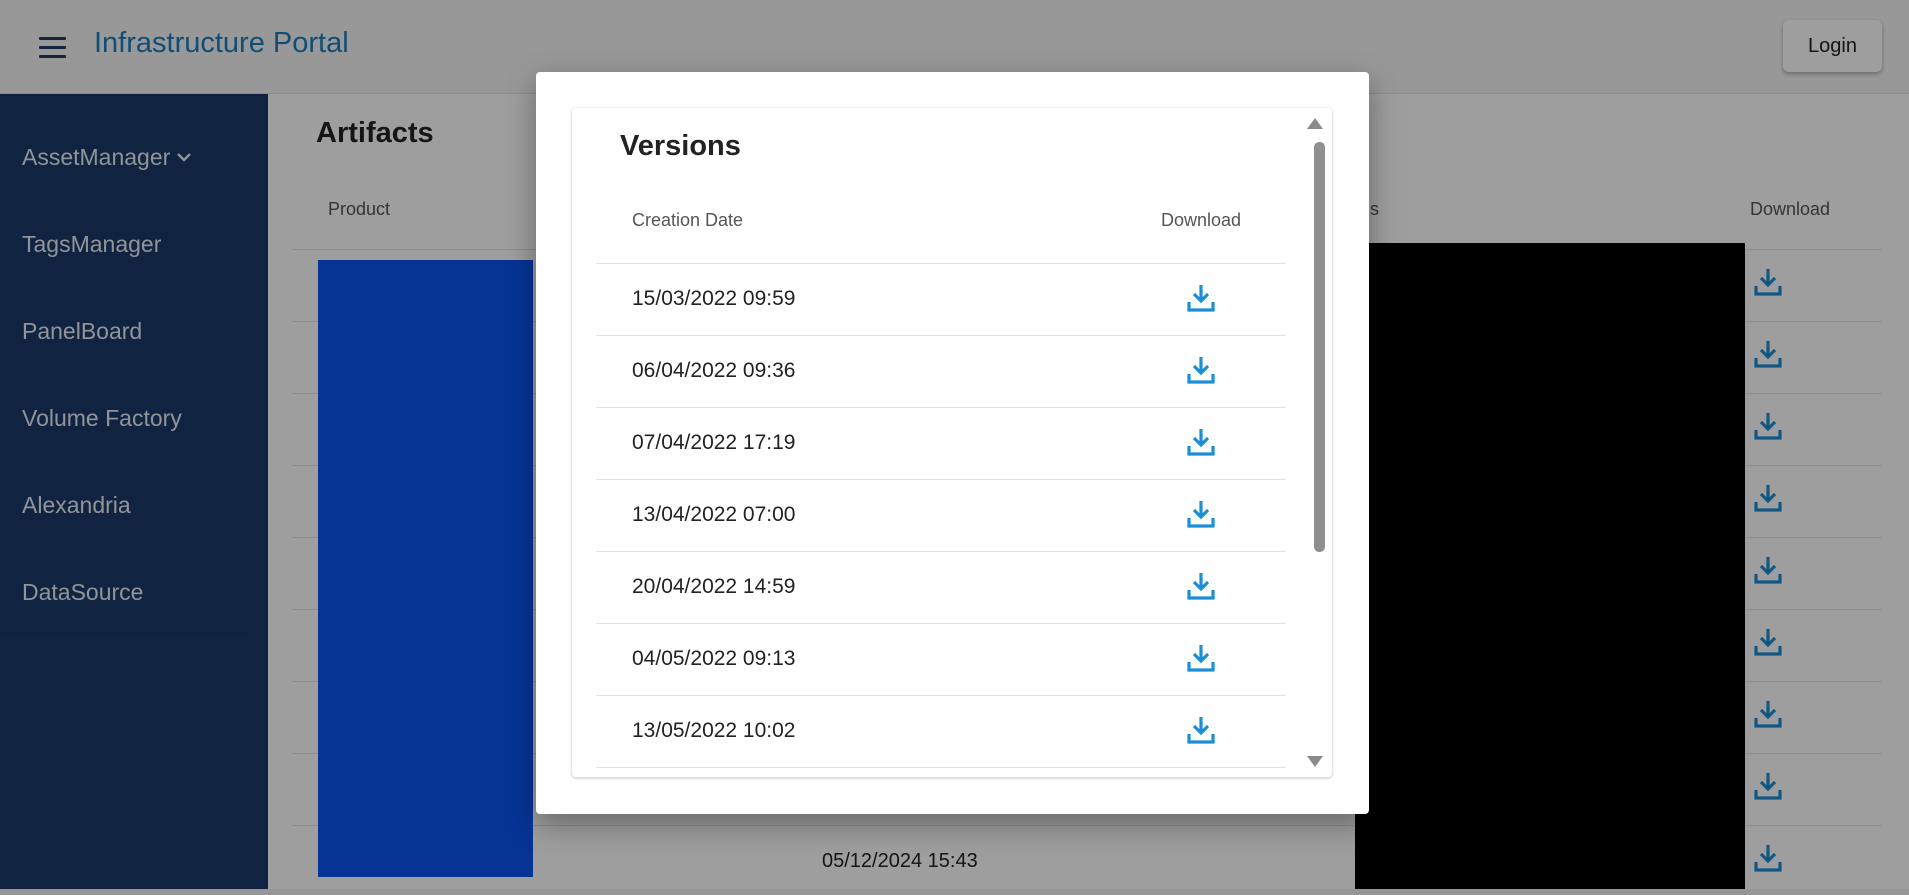 This screenshot has height=895, width=1909. I want to click on version-date: 15/03/2022 09:59, so click(714, 298).